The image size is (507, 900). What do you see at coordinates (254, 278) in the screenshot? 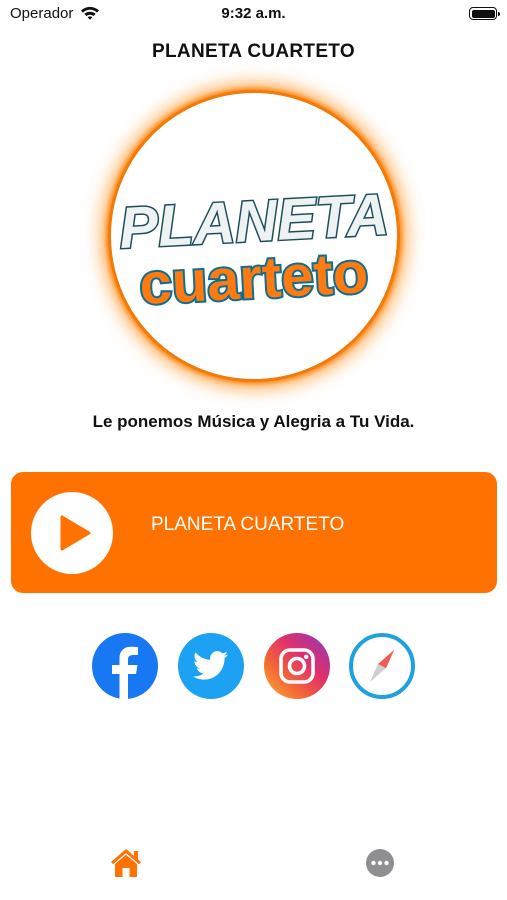
I see `logo-line-cuarteto: cuarteto` at bounding box center [254, 278].